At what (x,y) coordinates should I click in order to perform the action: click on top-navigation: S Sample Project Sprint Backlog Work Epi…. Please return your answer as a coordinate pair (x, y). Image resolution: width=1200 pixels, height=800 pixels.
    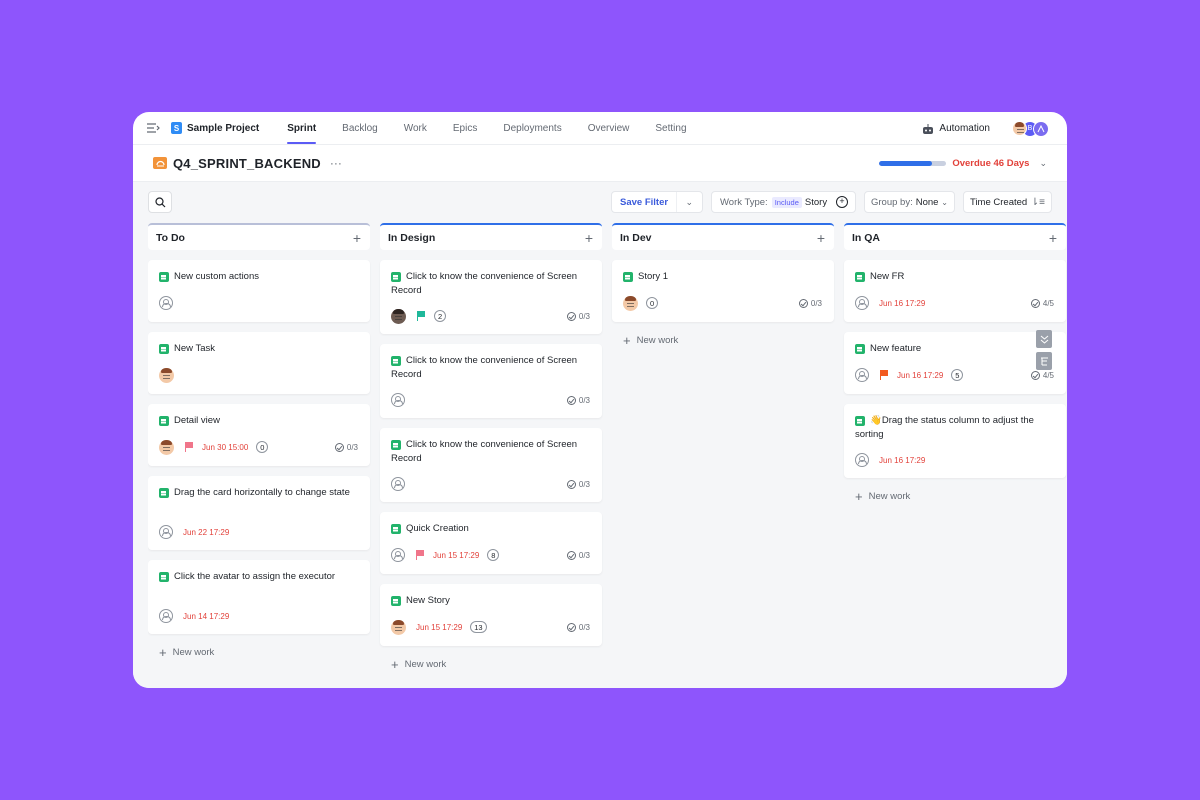
    Looking at the image, I should click on (600, 128).